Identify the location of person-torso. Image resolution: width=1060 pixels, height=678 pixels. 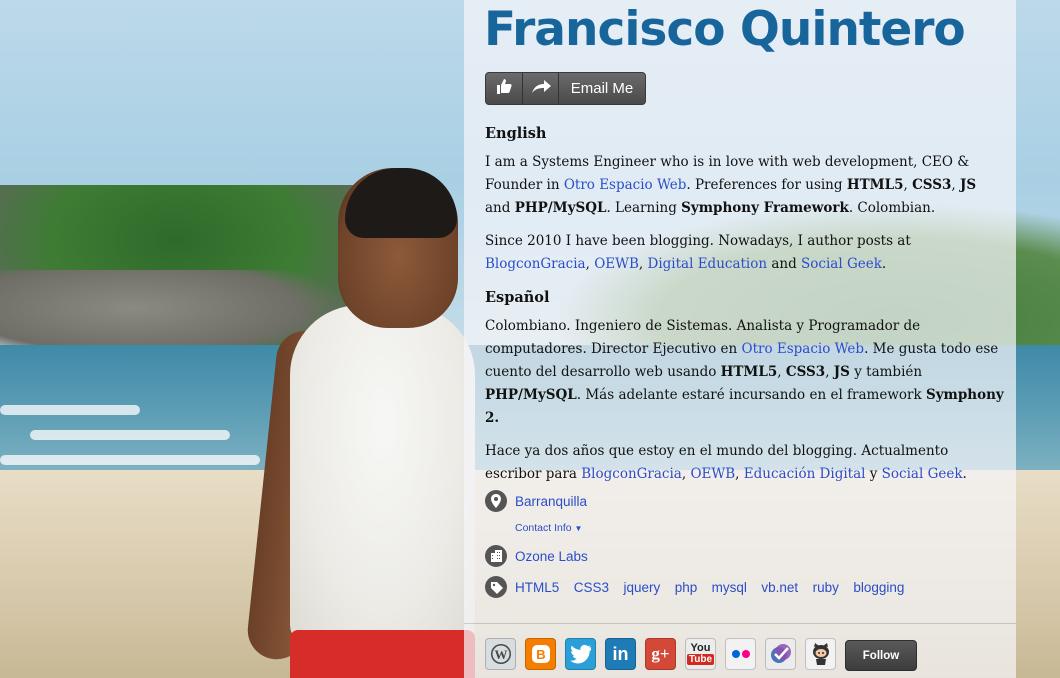
(382, 475).